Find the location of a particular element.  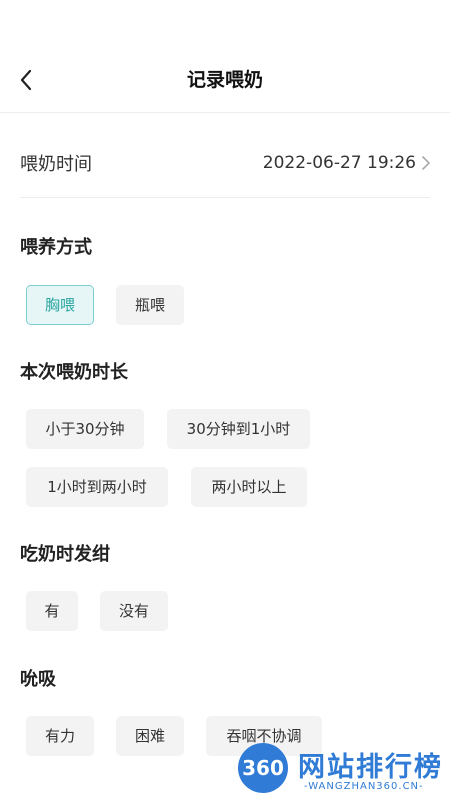

time-divider is located at coordinates (225, 197).